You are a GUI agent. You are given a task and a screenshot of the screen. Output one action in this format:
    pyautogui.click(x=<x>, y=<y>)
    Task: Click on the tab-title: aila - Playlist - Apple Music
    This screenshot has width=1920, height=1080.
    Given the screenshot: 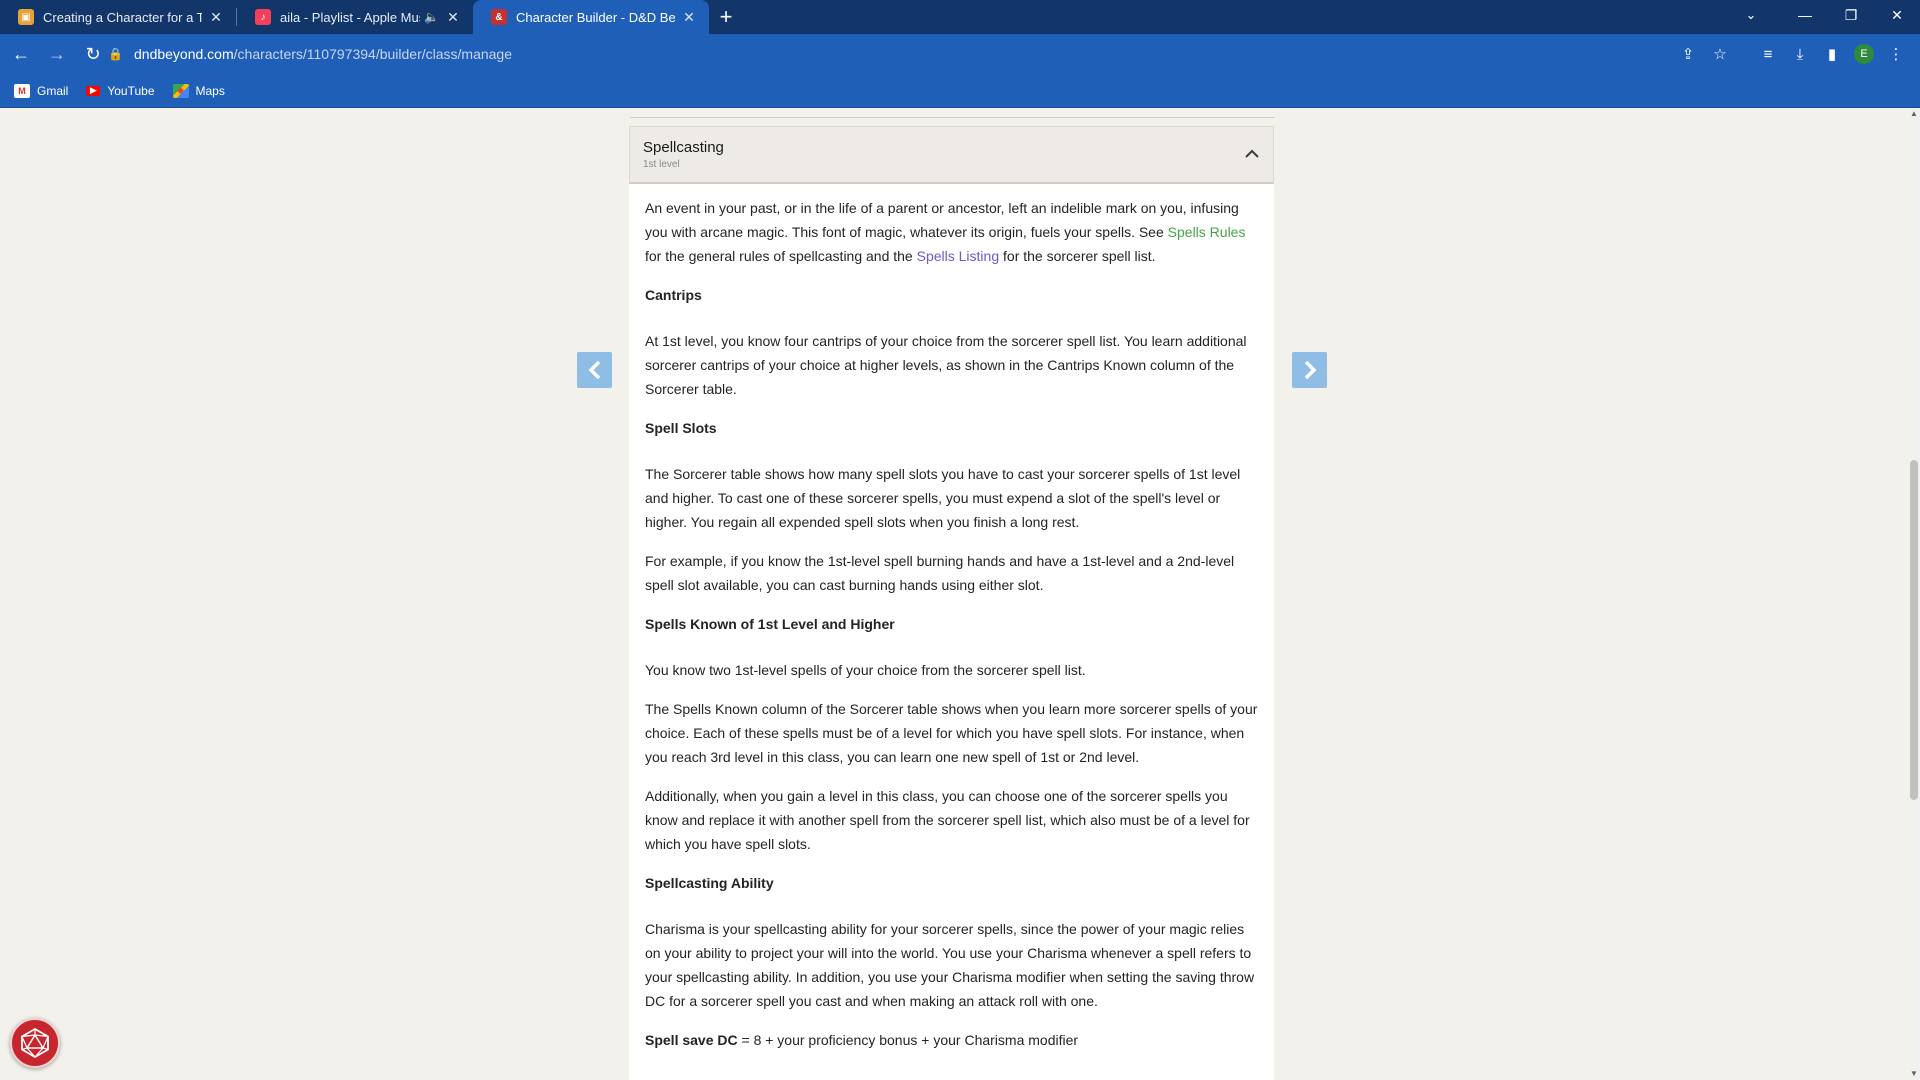 What is the action you would take?
    pyautogui.click(x=350, y=17)
    